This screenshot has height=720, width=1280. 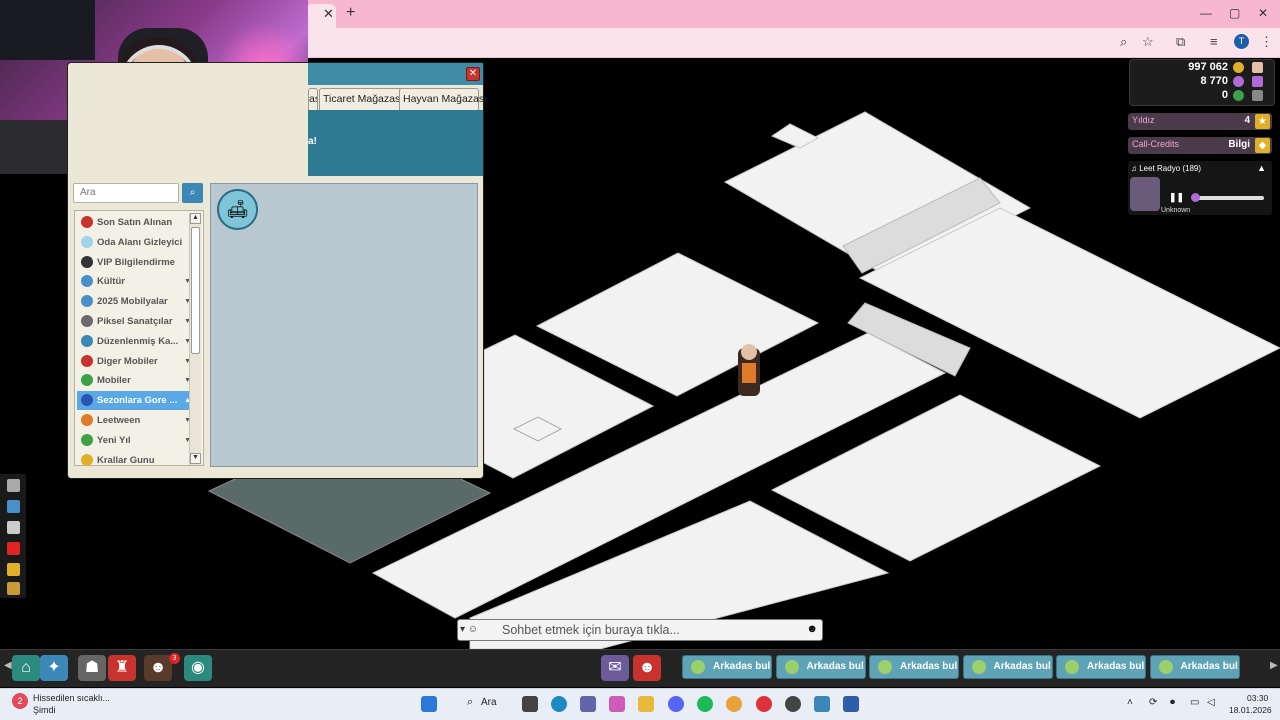 I want to click on tab-close-icon: ✕, so click(x=328, y=14).